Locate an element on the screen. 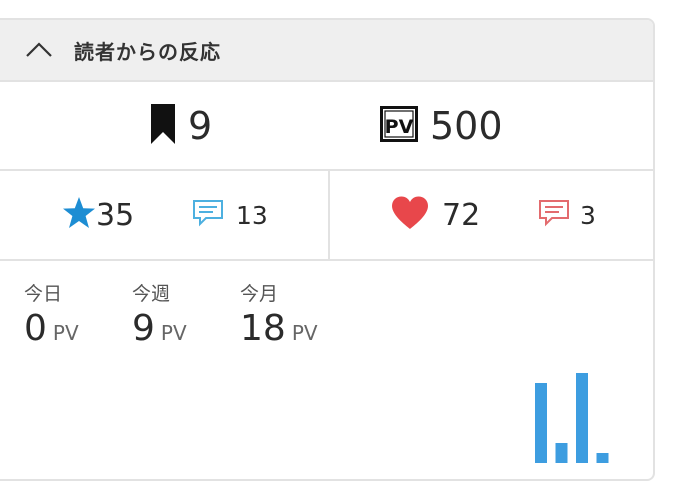 The image size is (677, 496). star-icon is located at coordinates (79, 215).